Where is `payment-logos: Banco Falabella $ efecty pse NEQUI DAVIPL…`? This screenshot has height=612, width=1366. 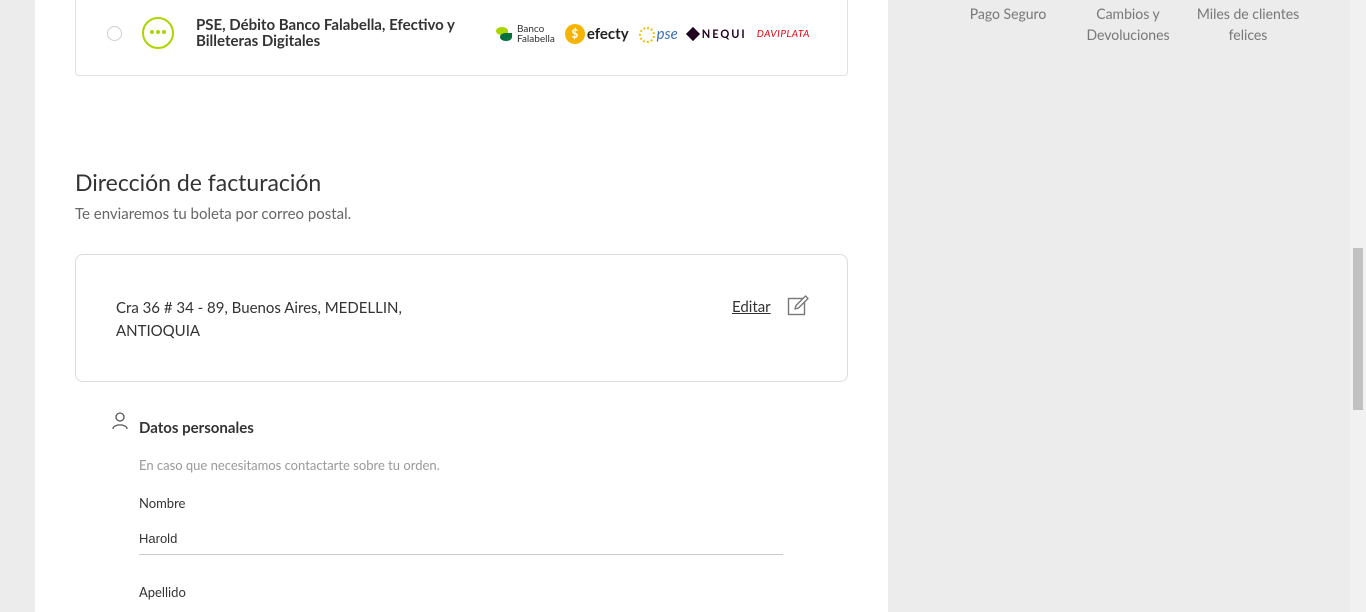 payment-logos: Banco Falabella $ efecty pse NEQUI DAVIPL… is located at coordinates (653, 34).